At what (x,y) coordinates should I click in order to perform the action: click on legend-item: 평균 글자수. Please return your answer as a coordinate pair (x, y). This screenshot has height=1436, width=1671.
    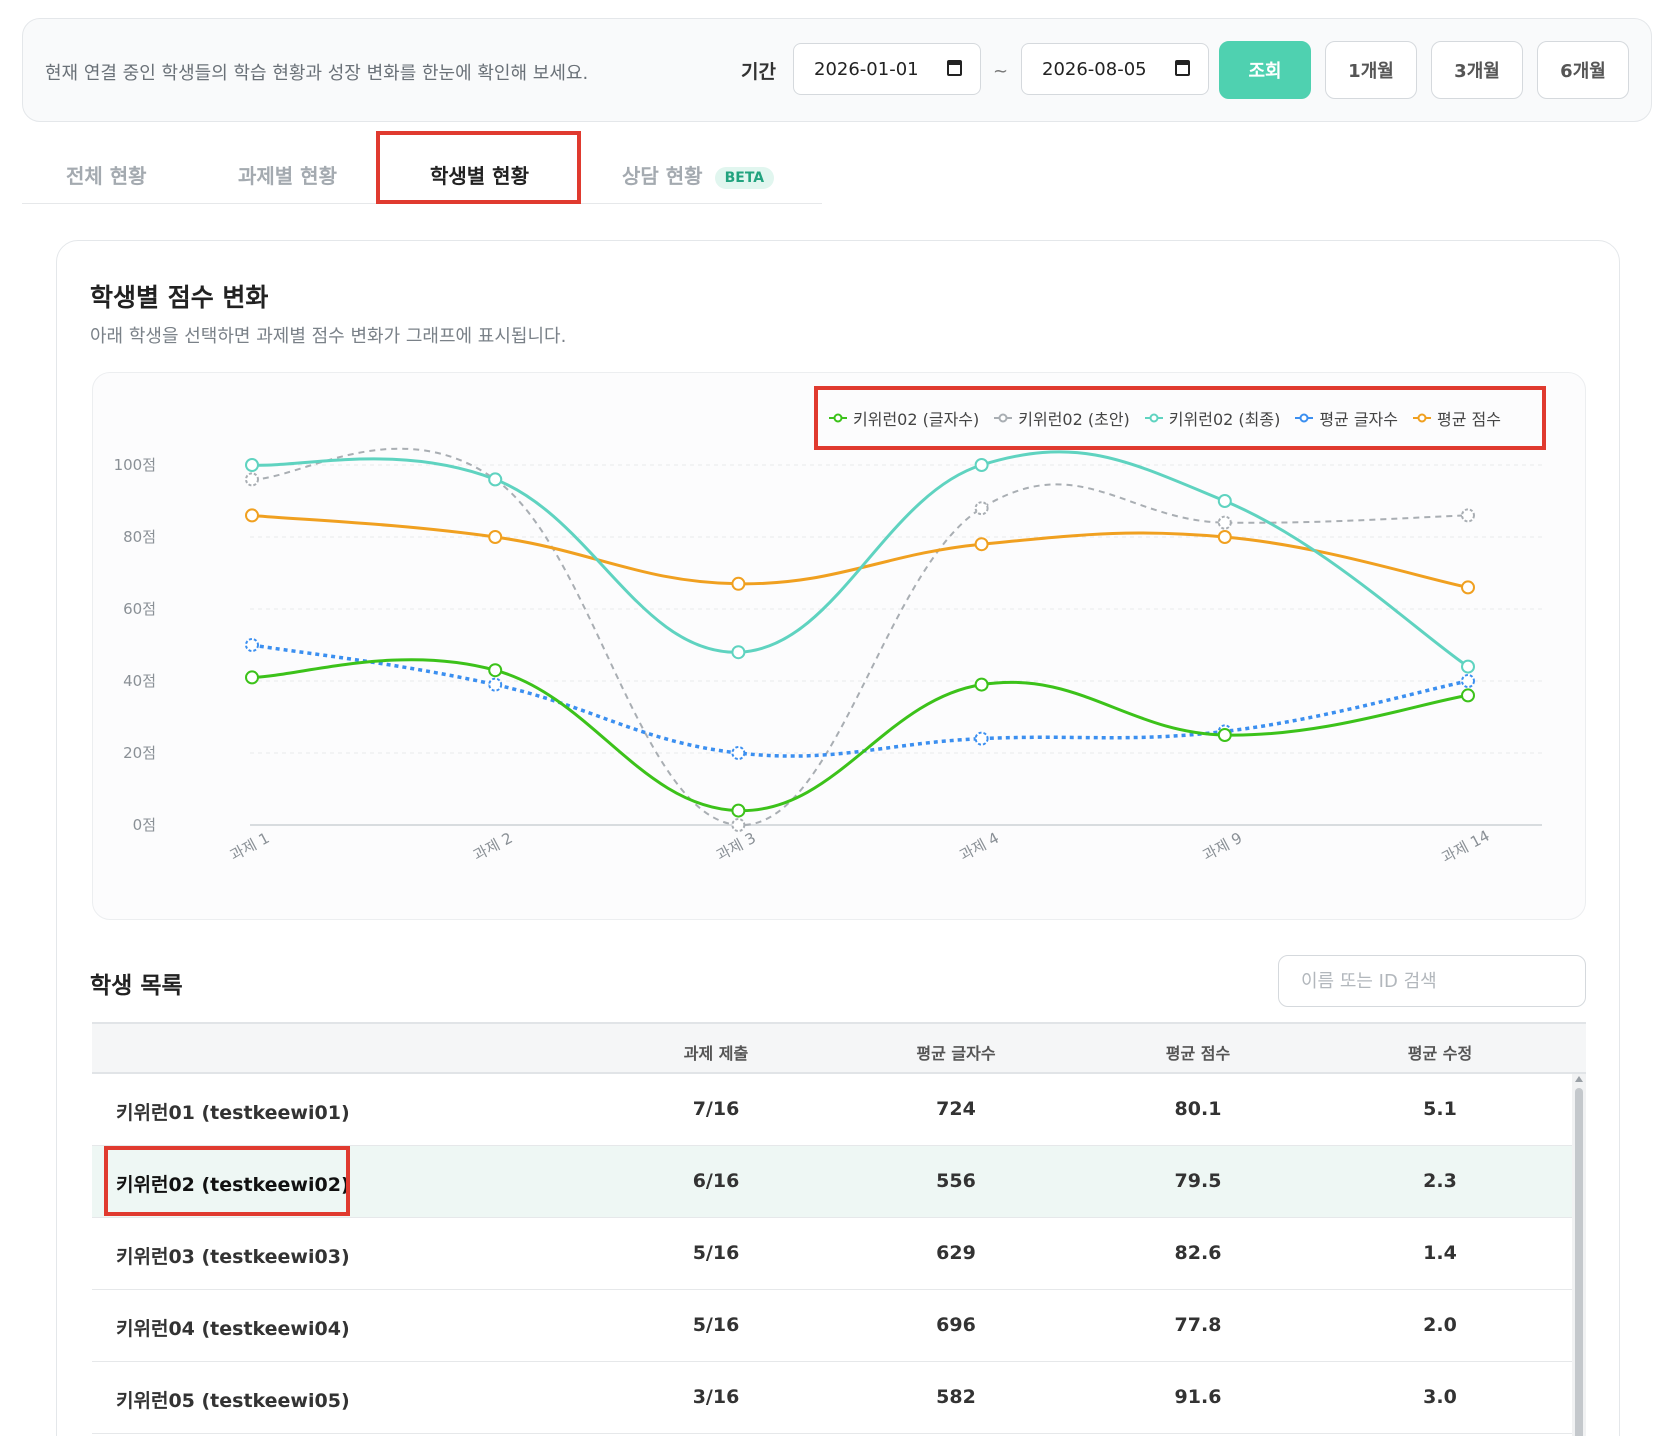
    Looking at the image, I should click on (1346, 418).